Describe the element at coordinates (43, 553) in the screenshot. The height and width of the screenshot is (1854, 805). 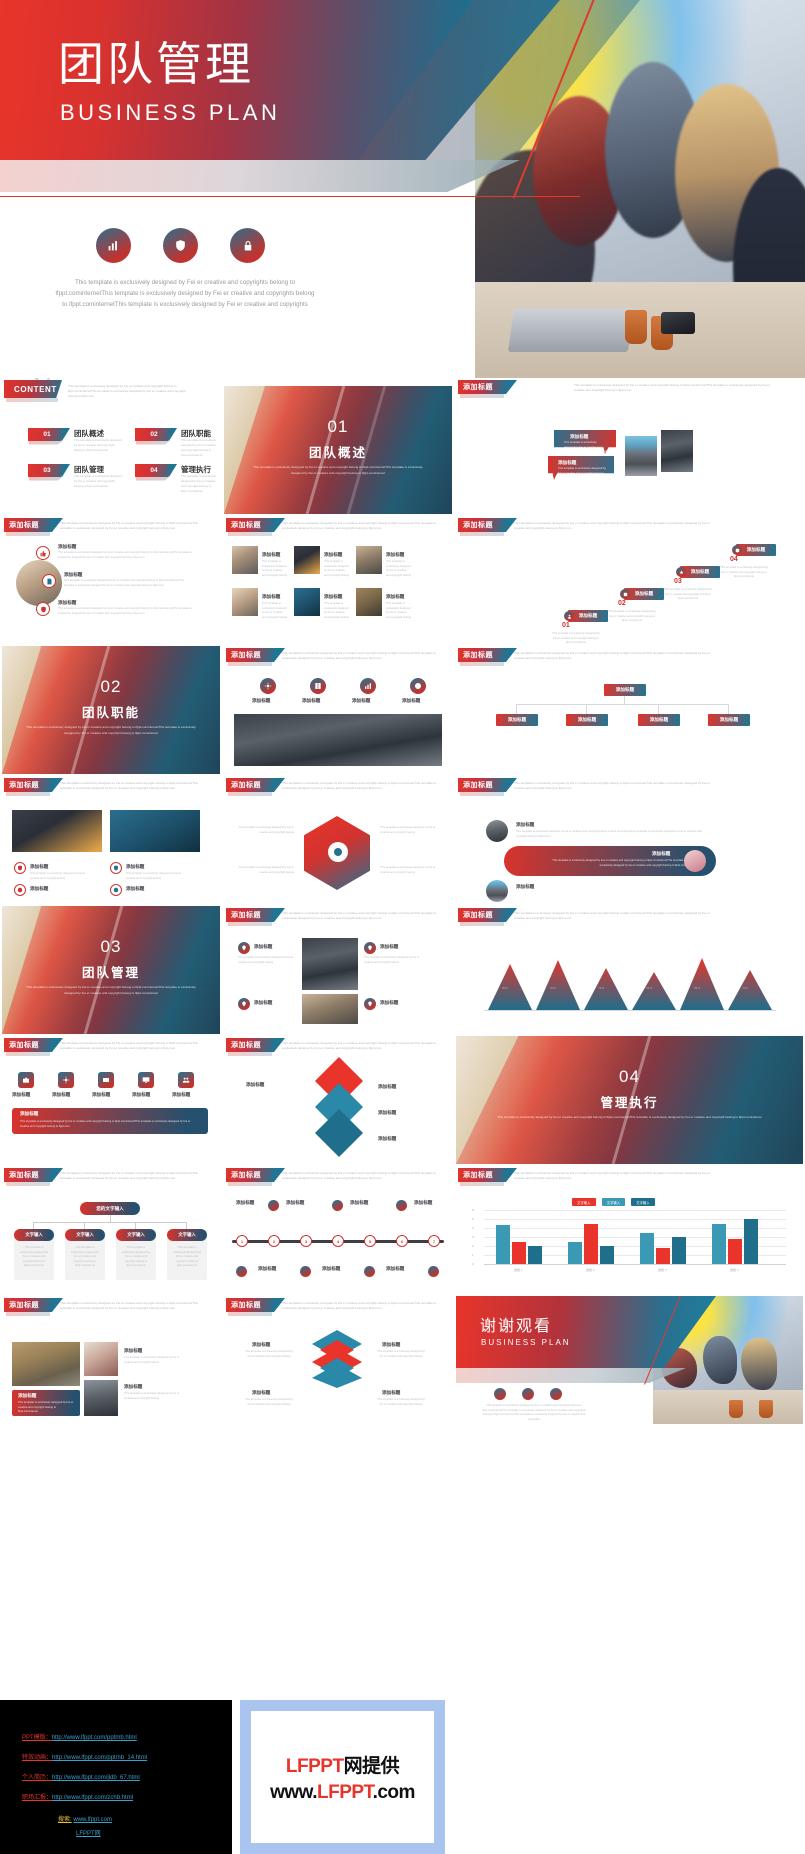
I see `thumbs-up-icon` at that location.